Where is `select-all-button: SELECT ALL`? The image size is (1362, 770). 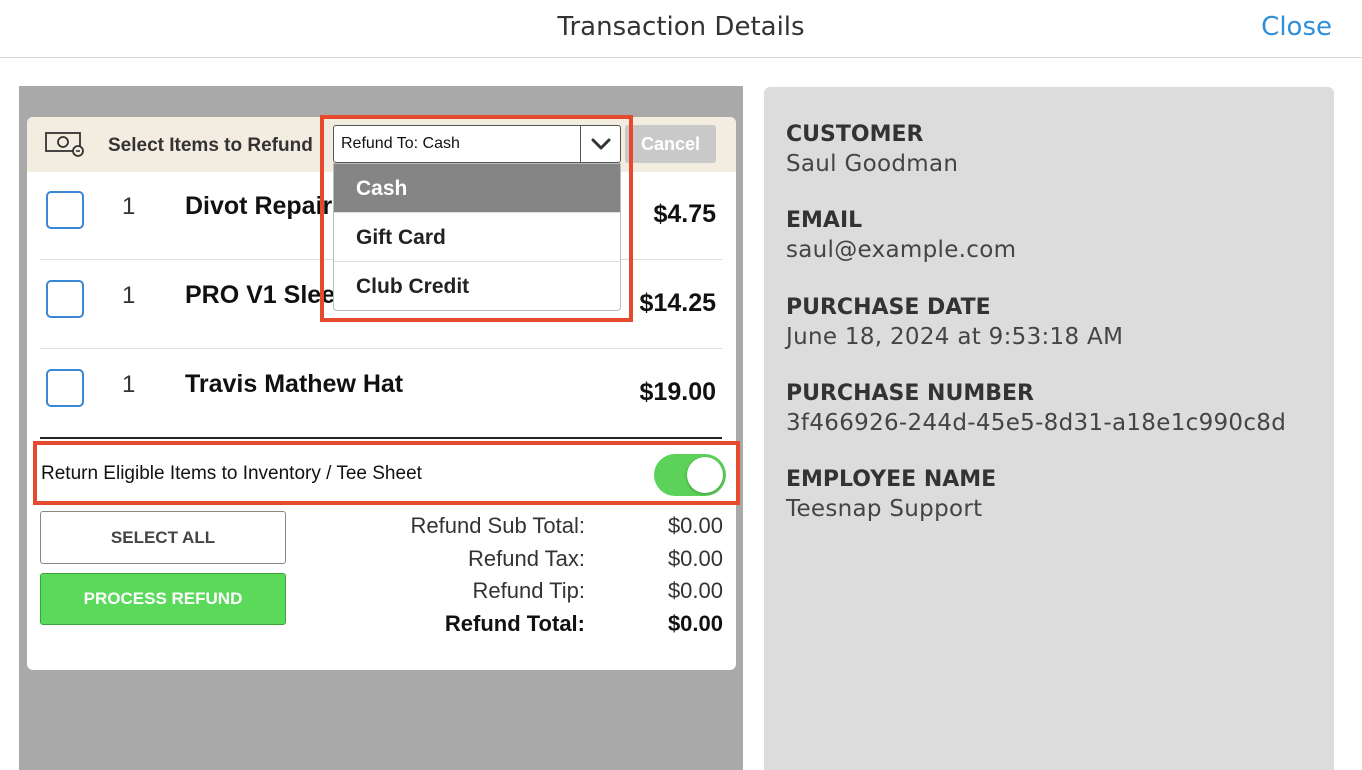
select-all-button: SELECT ALL is located at coordinates (163, 537).